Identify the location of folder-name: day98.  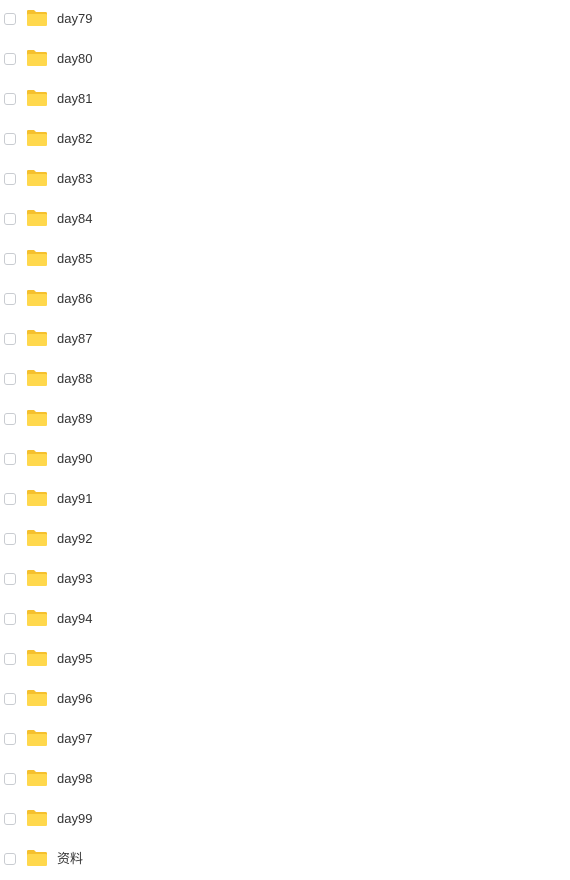
(74, 779).